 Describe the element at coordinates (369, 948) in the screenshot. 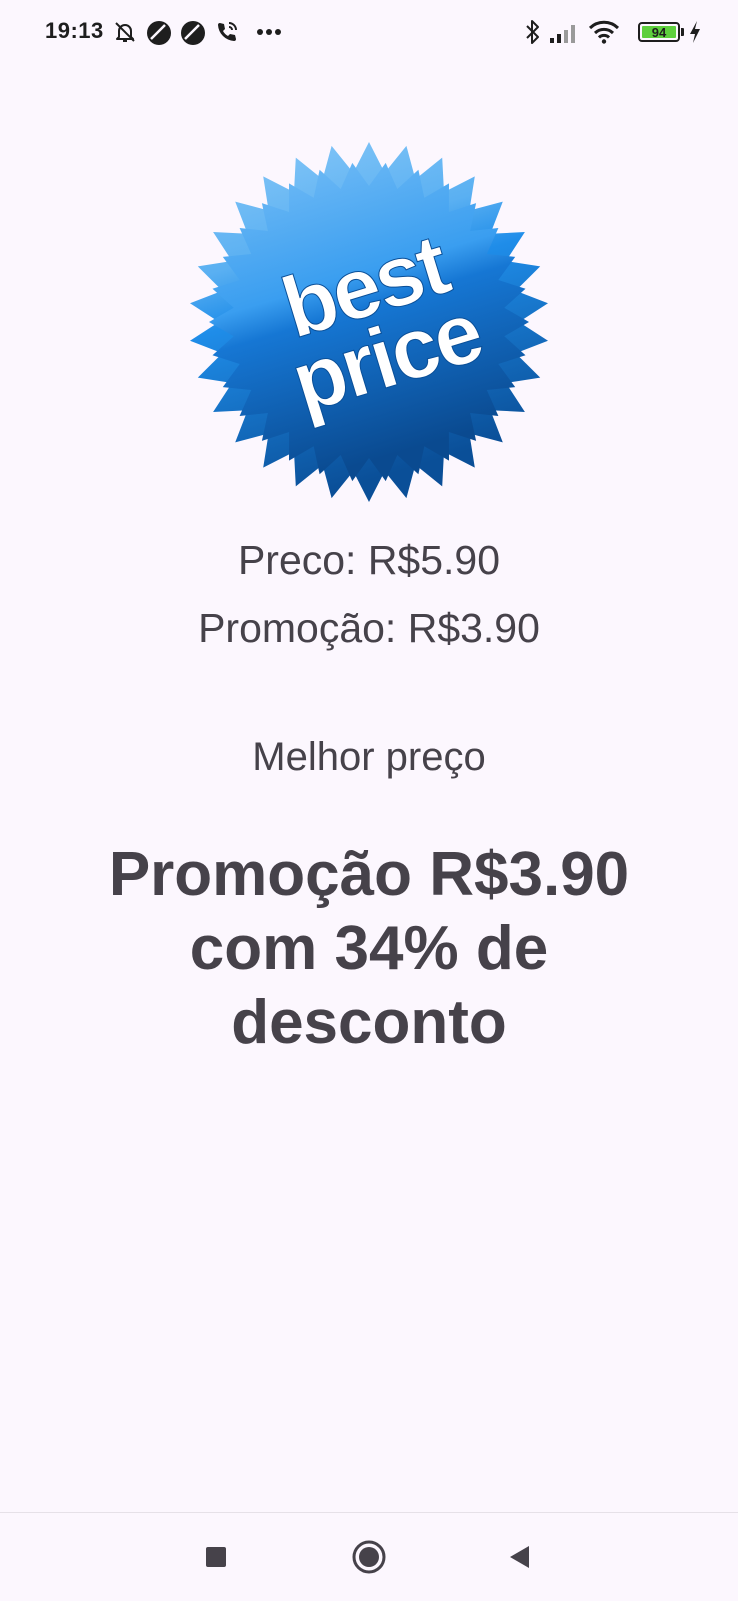

I see `promo-summary: Promoção R$3.90 com 34% de desconto` at that location.